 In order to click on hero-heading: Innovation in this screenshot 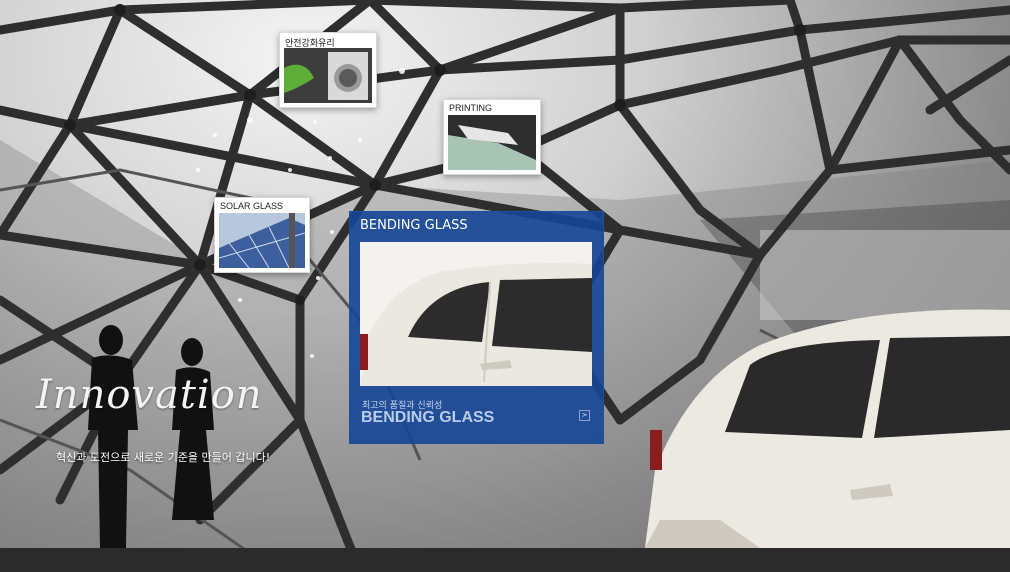, I will do `click(149, 395)`.